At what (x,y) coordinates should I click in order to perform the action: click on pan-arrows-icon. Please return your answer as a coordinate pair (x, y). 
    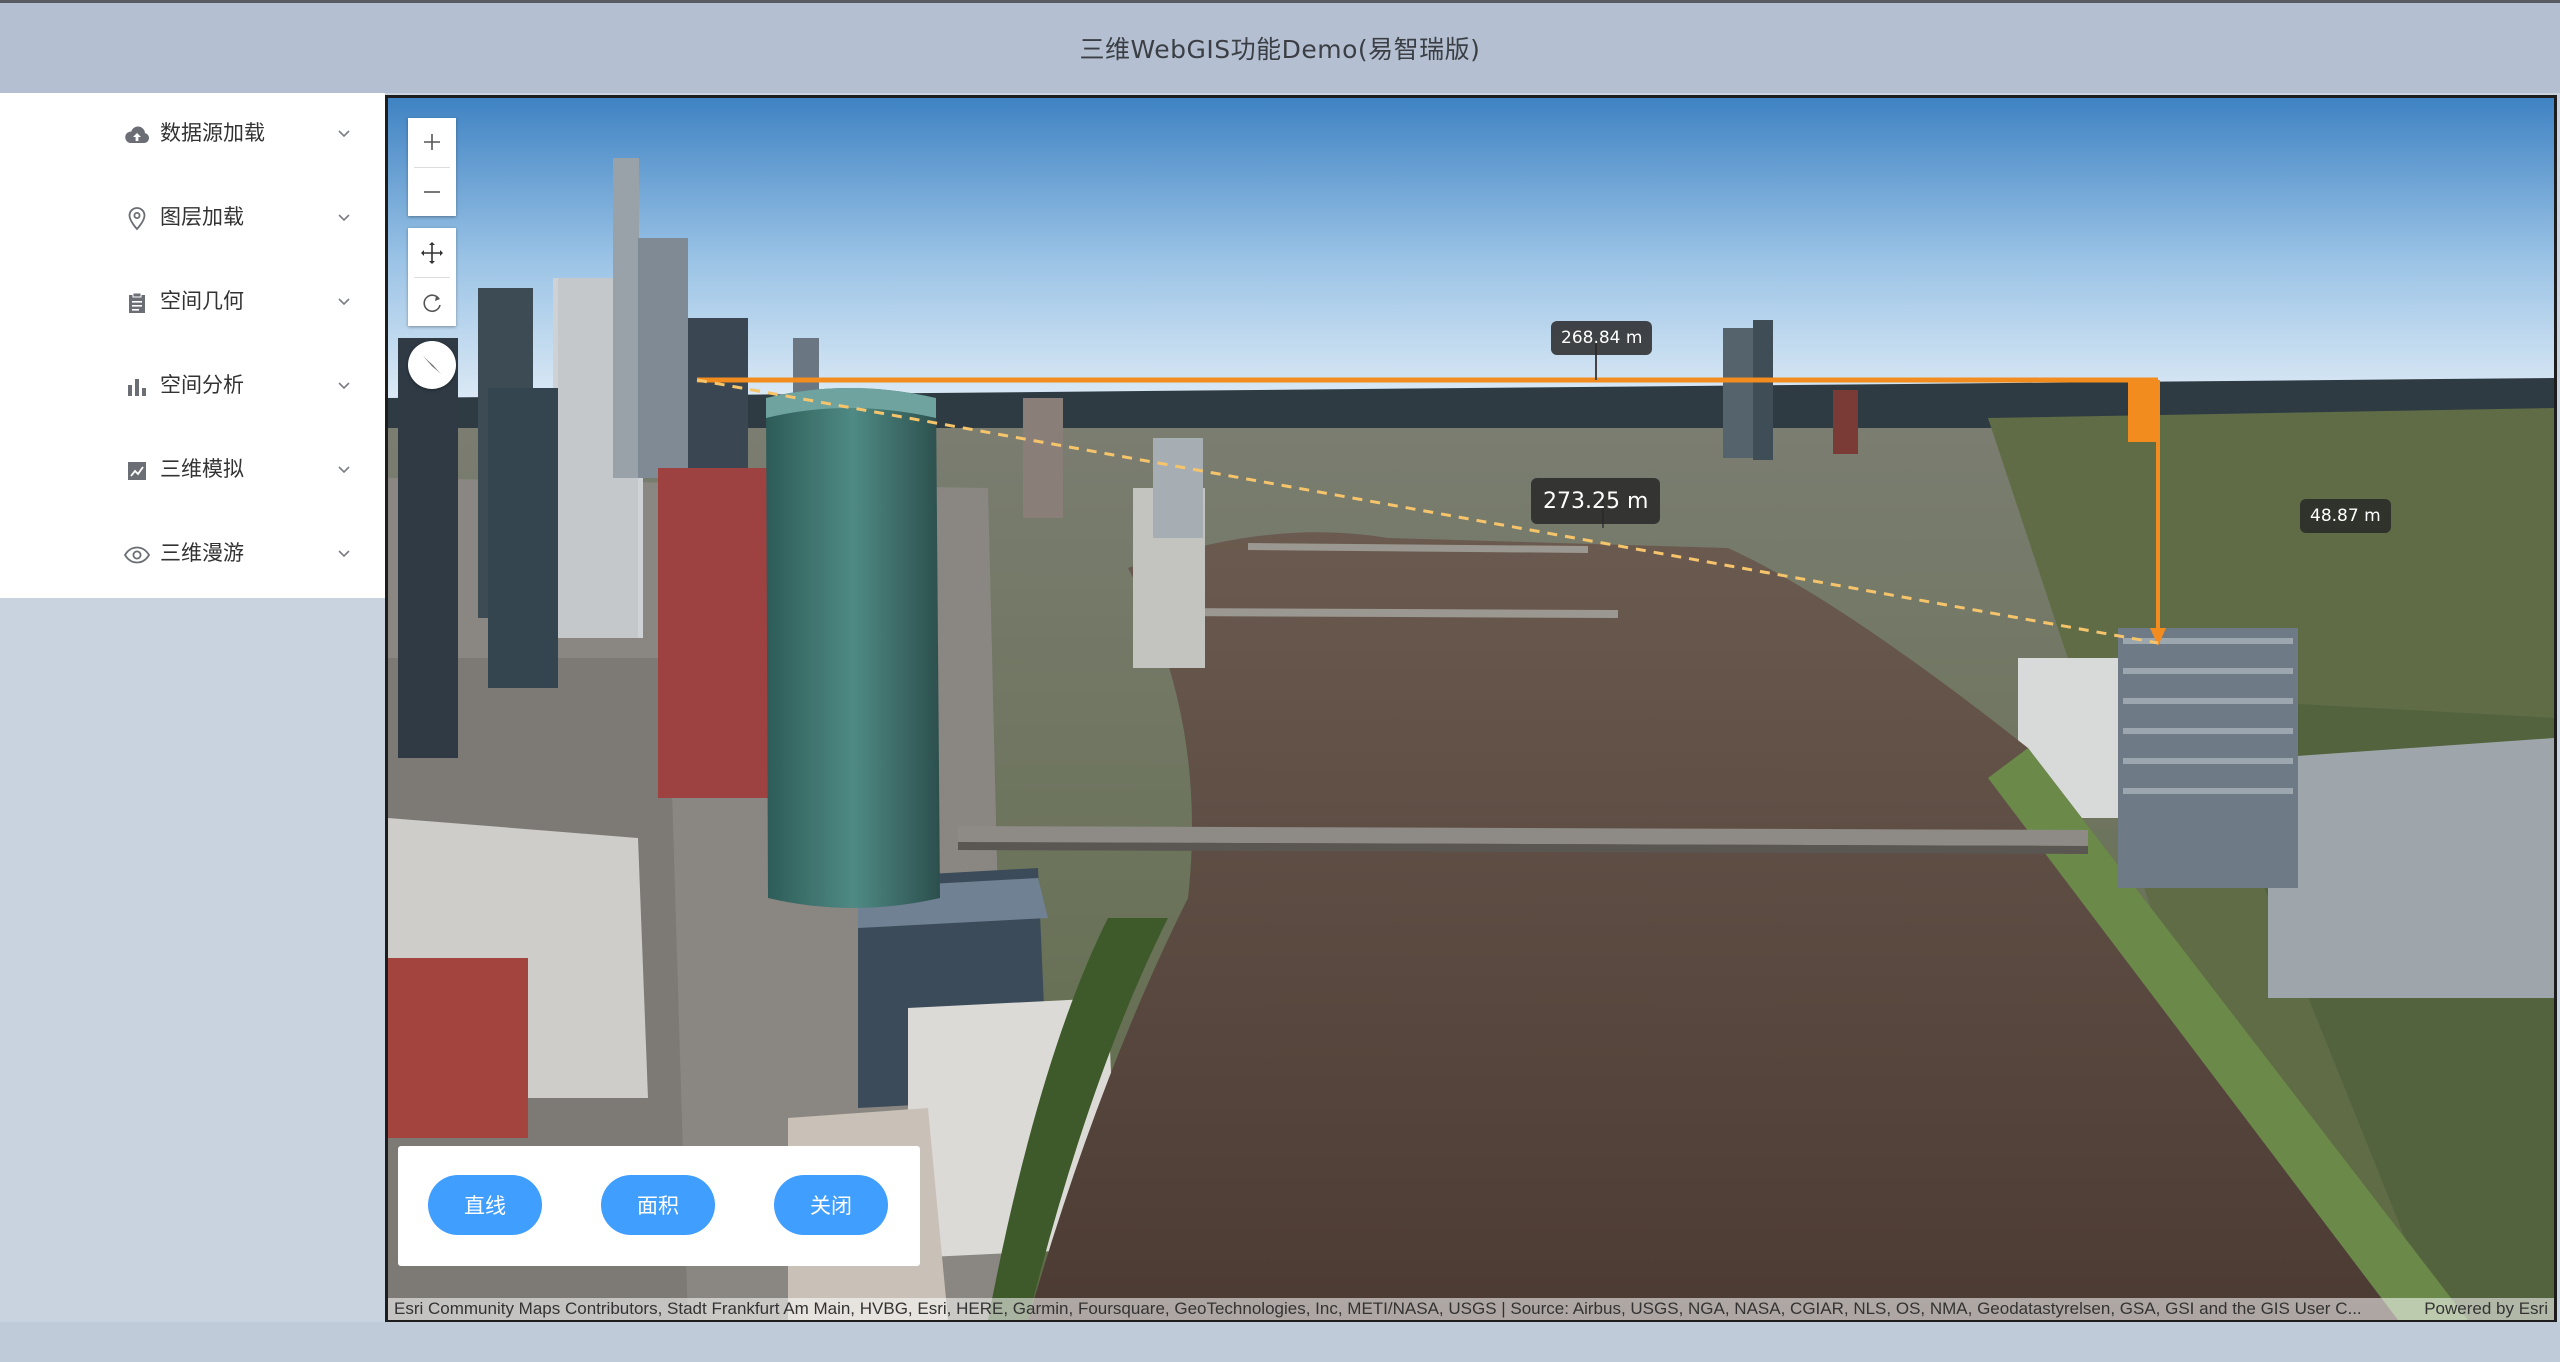
    Looking at the image, I should click on (432, 252).